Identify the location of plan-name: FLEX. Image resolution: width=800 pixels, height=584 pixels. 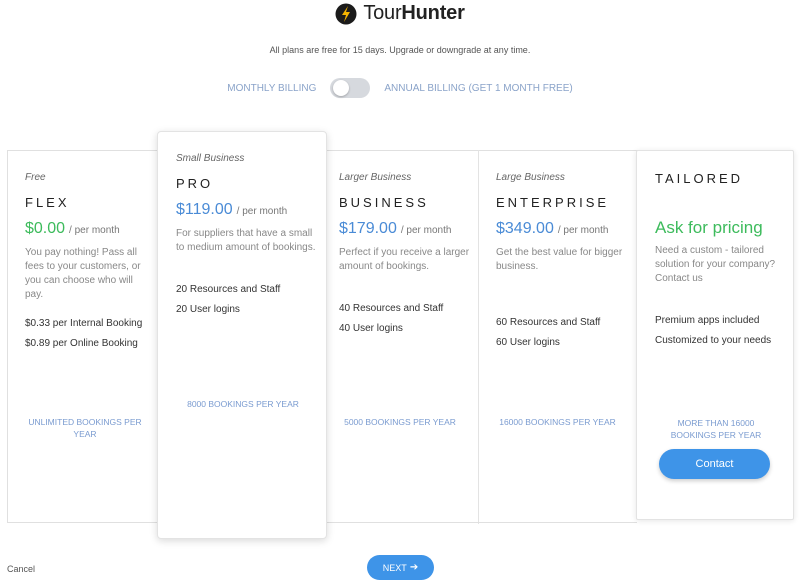
(47, 202).